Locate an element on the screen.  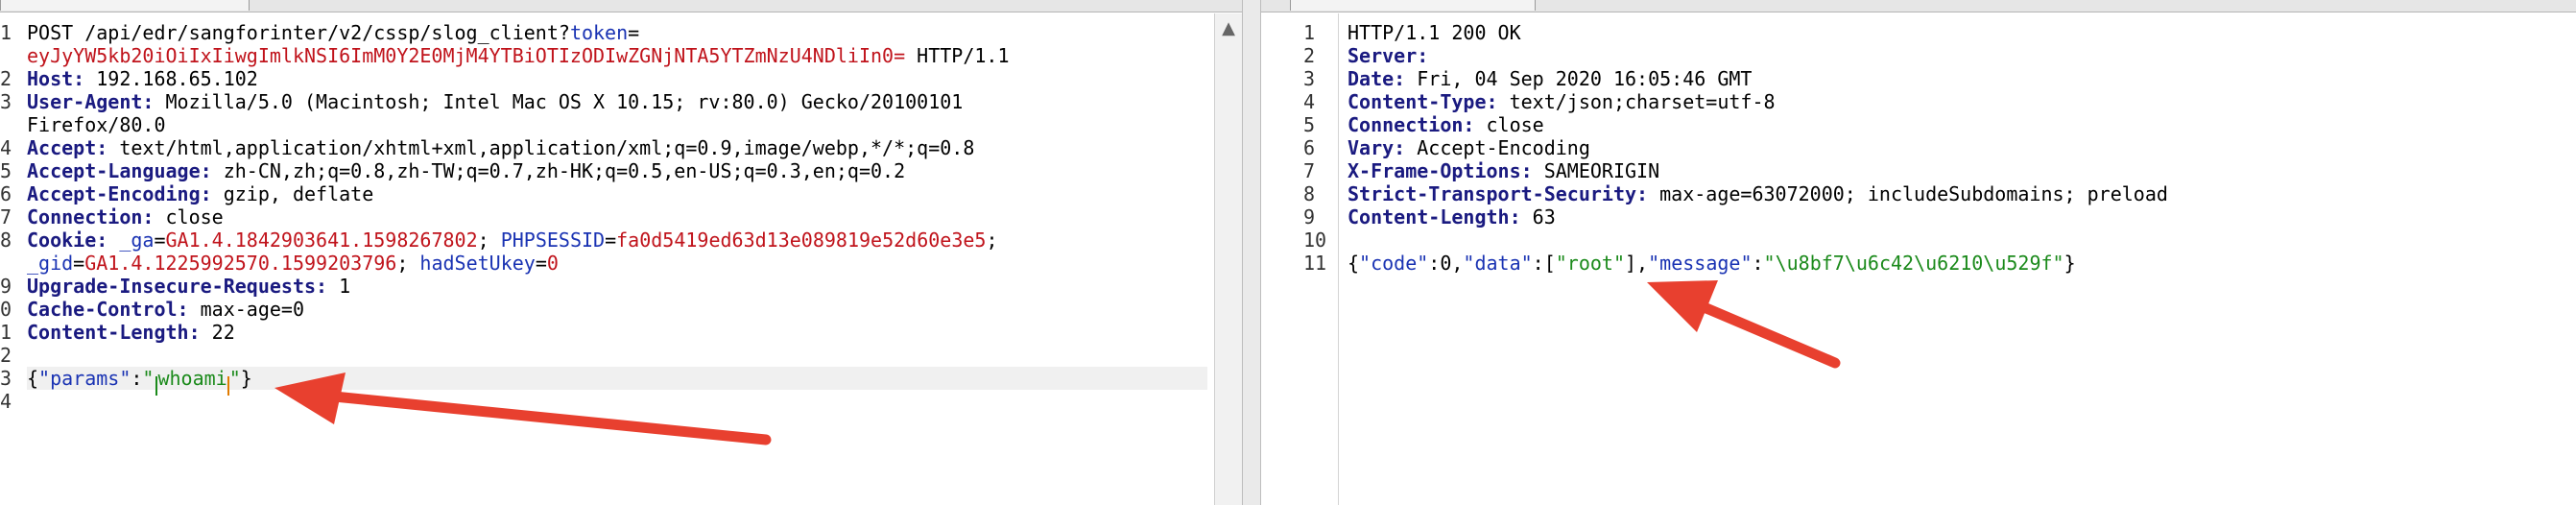
code-line: X-Frame-Options: SAMEORIGIN is located at coordinates (1957, 170).